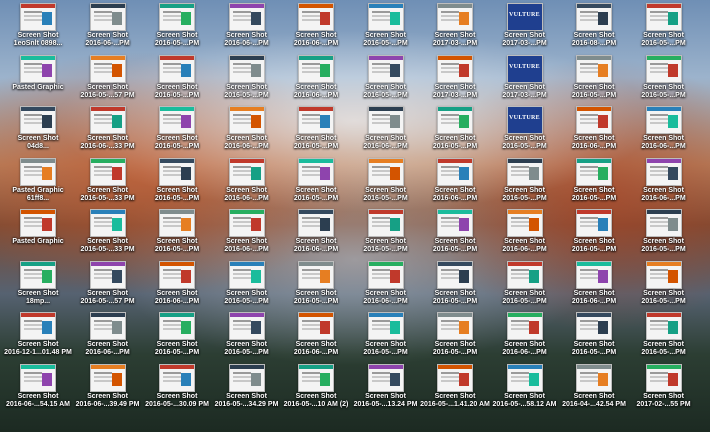 The height and width of the screenshot is (432, 710). What do you see at coordinates (107, 301) in the screenshot?
I see `file-date-label: 2016-05-...57 PM` at bounding box center [107, 301].